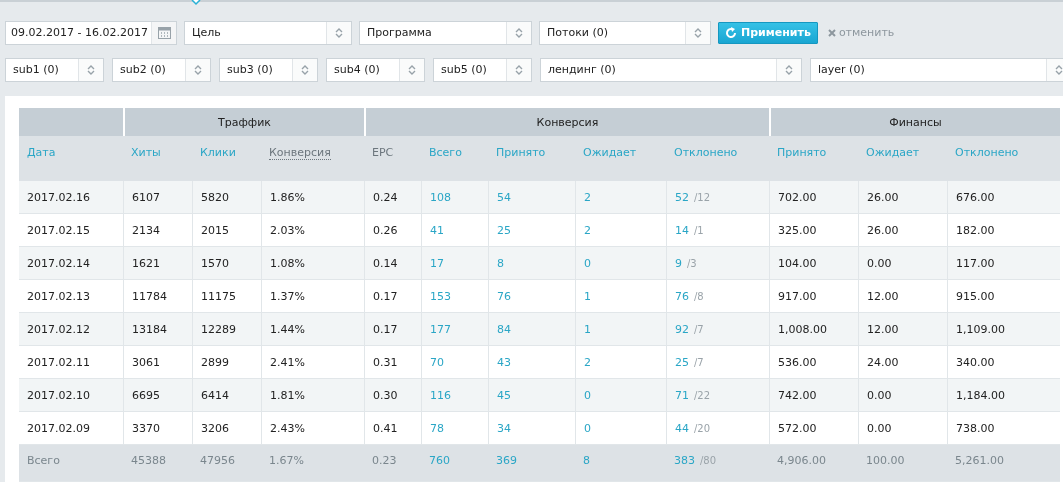 This screenshot has width=1063, height=482. I want to click on table-cell: 0.31, so click(385, 362).